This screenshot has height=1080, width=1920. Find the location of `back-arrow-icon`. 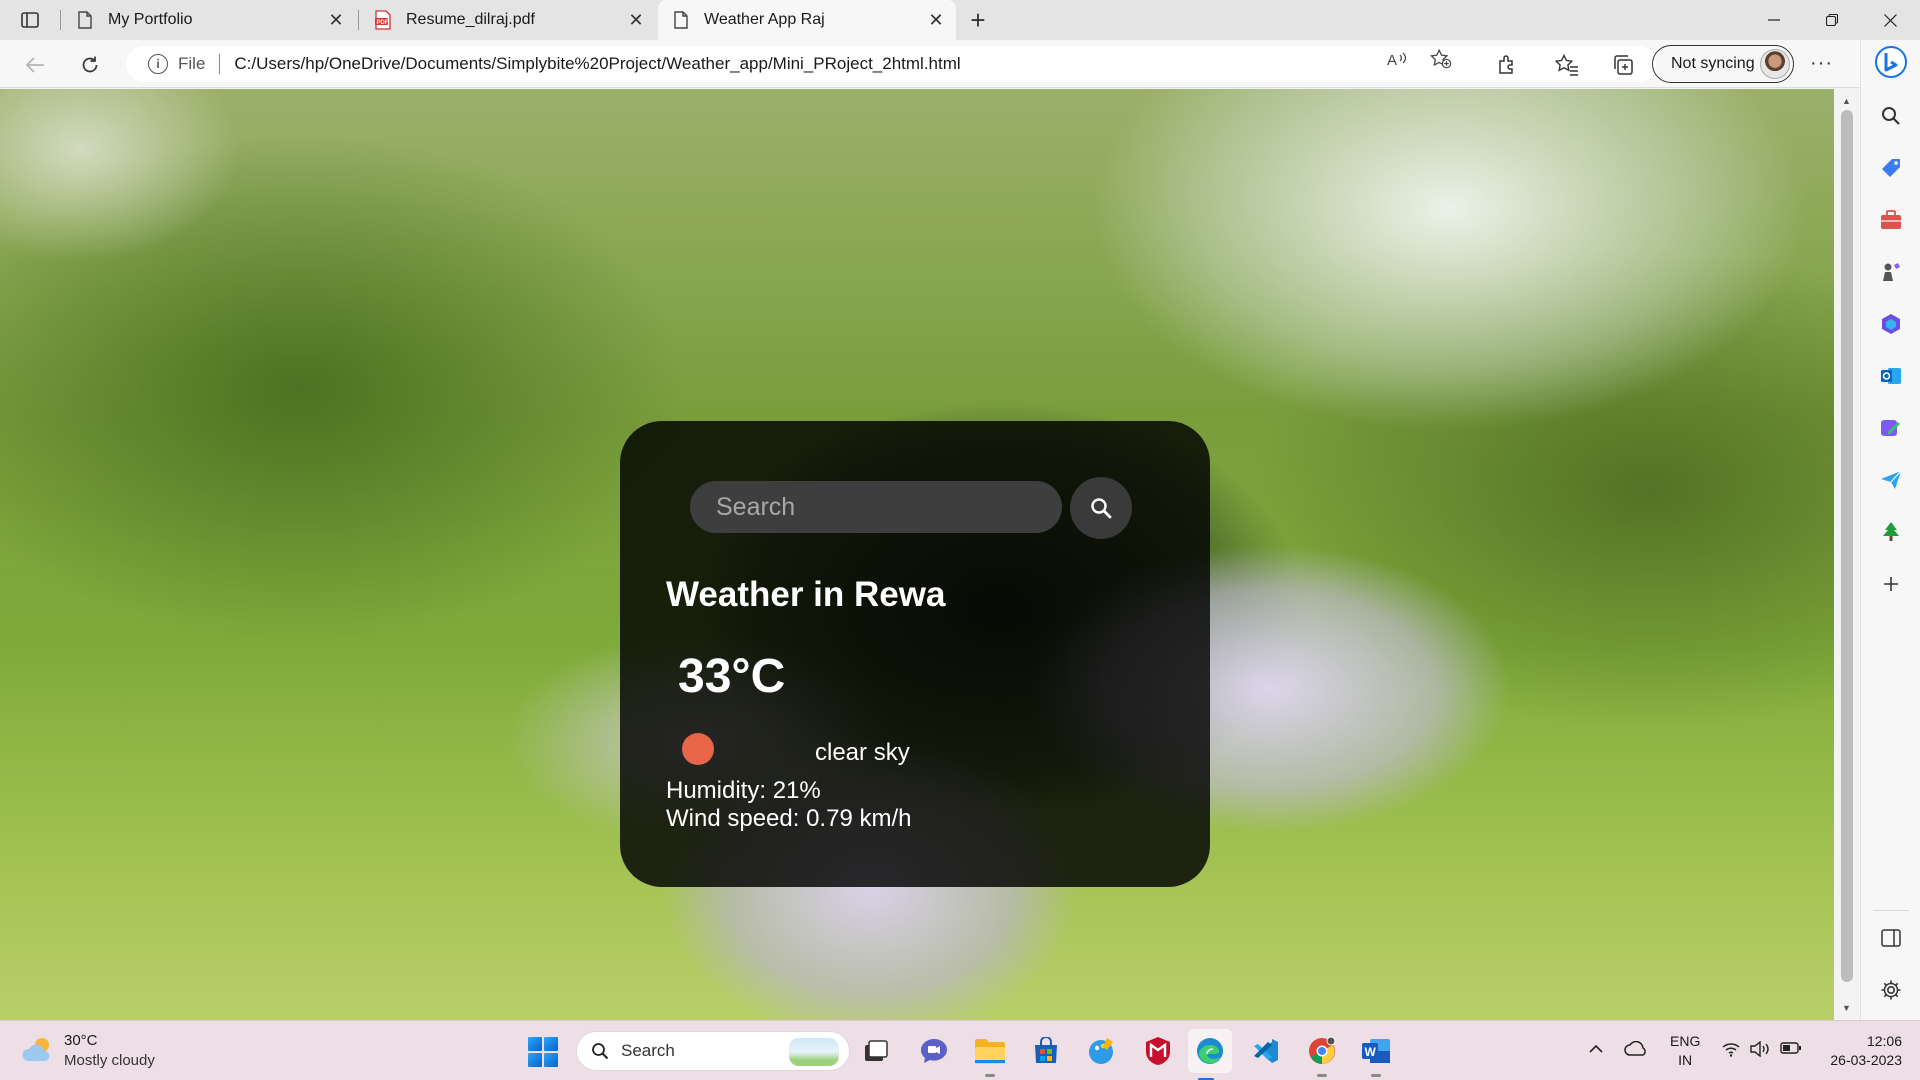

back-arrow-icon is located at coordinates (34, 65).